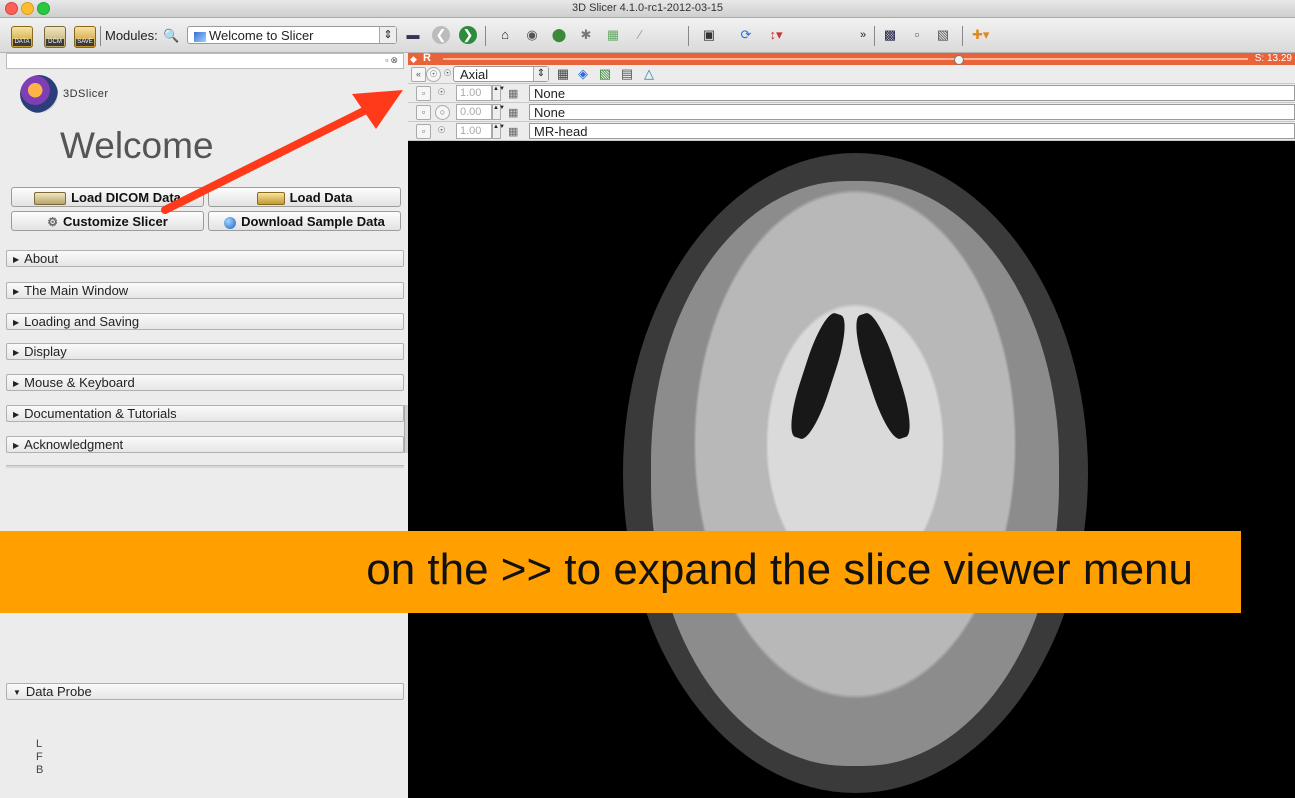 This screenshot has width=1295, height=798. I want to click on link-icon: ☉, so click(433, 74).